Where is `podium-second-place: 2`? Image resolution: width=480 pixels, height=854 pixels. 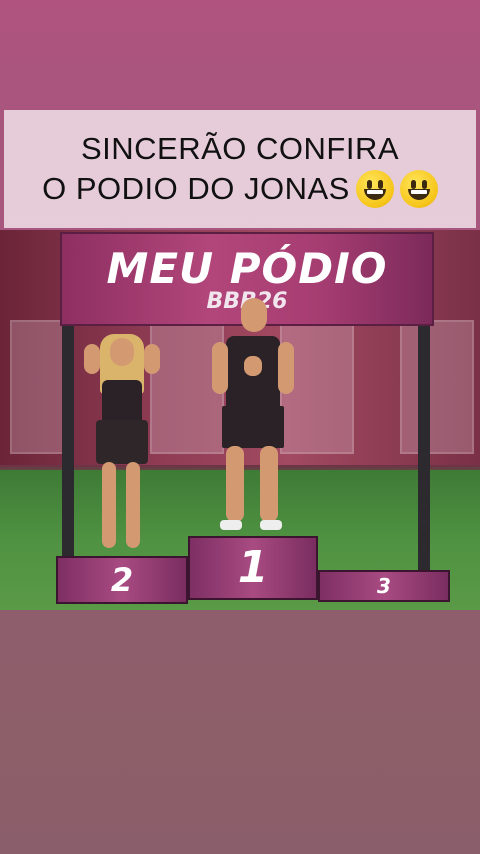 podium-second-place: 2 is located at coordinates (122, 580).